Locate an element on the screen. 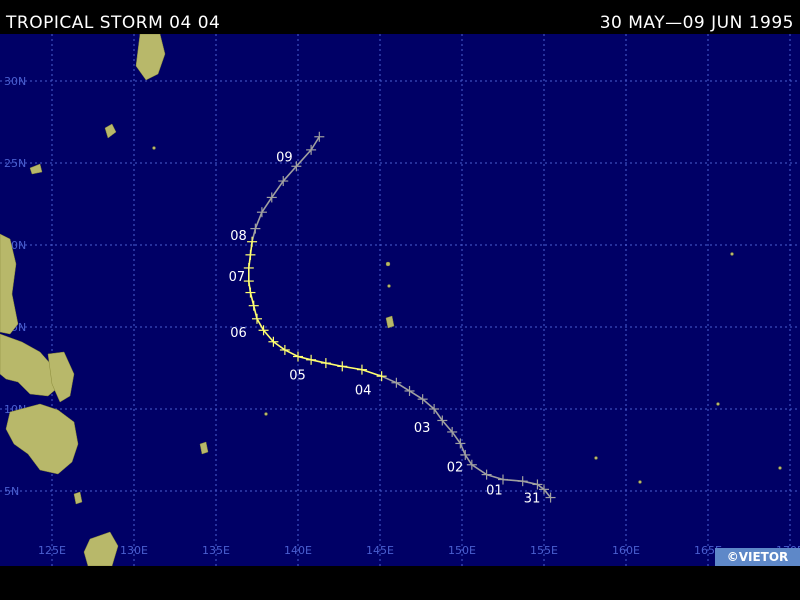 This screenshot has height=600, width=800. land-islet-k is located at coordinates (718, 404).